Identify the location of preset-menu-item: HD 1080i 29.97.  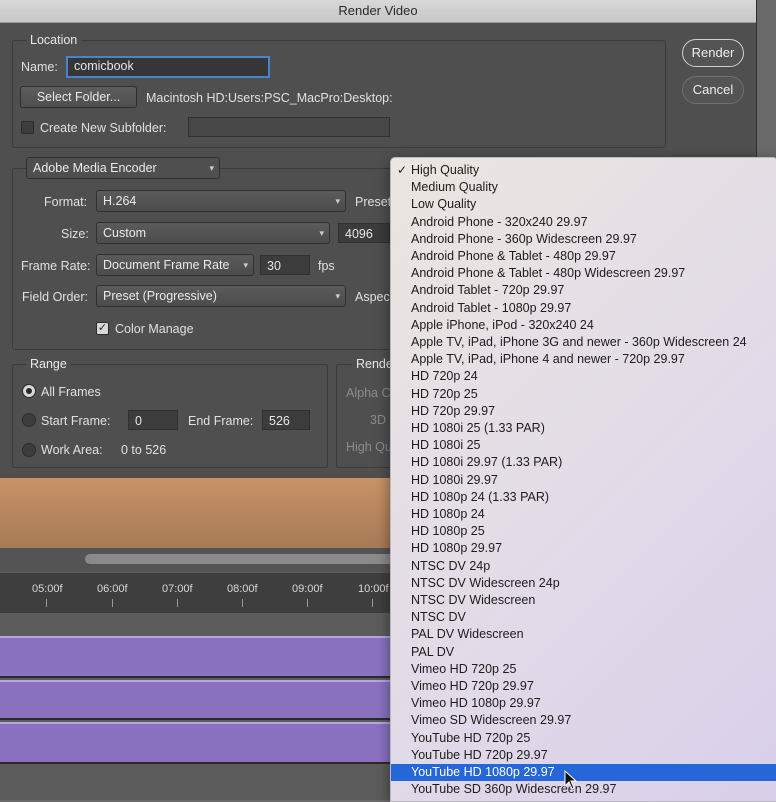
(583, 480).